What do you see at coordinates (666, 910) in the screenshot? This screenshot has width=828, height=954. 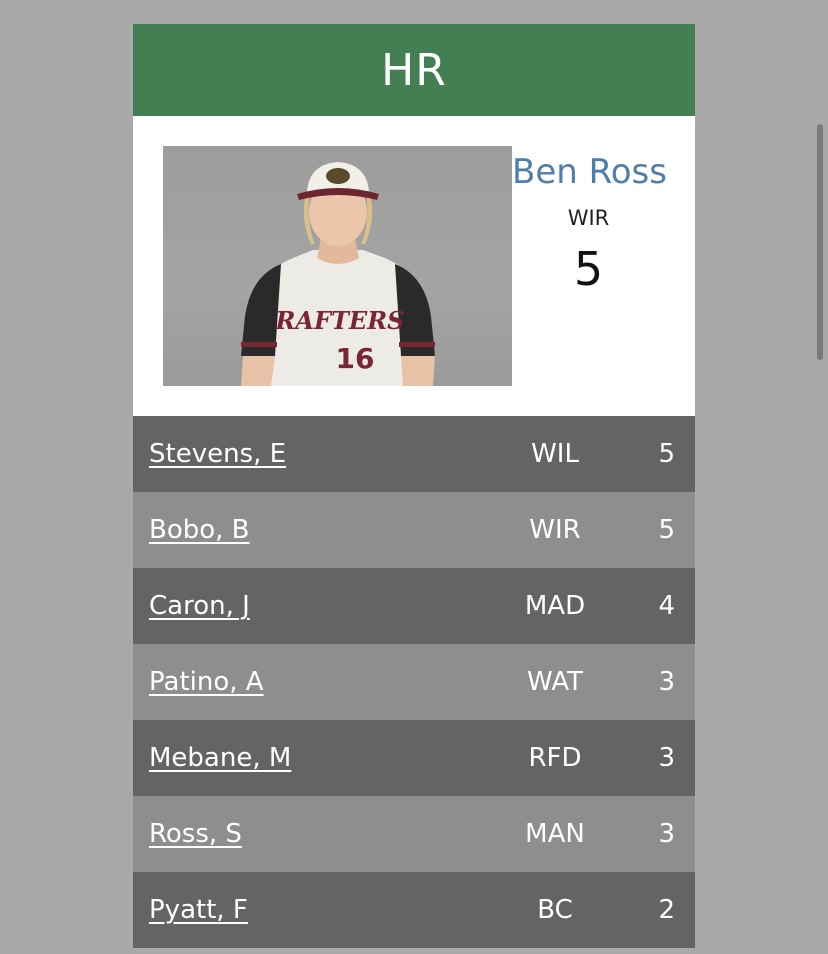 I see `player-stat-value: 2` at bounding box center [666, 910].